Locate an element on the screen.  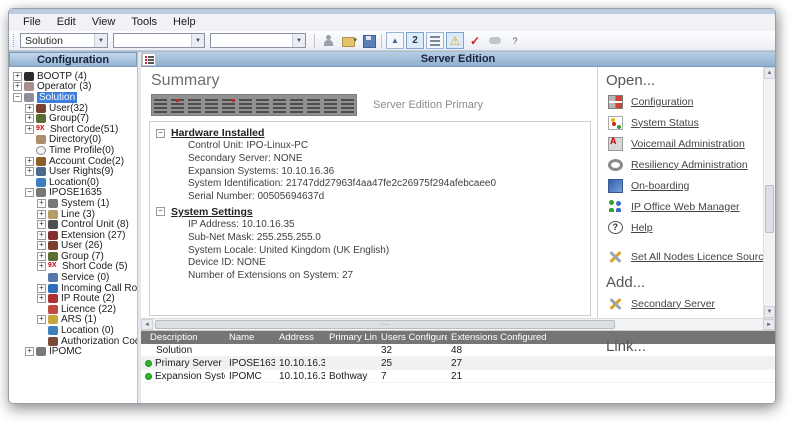
scroll-left-icon: ◄ is located at coordinates (147, 324).